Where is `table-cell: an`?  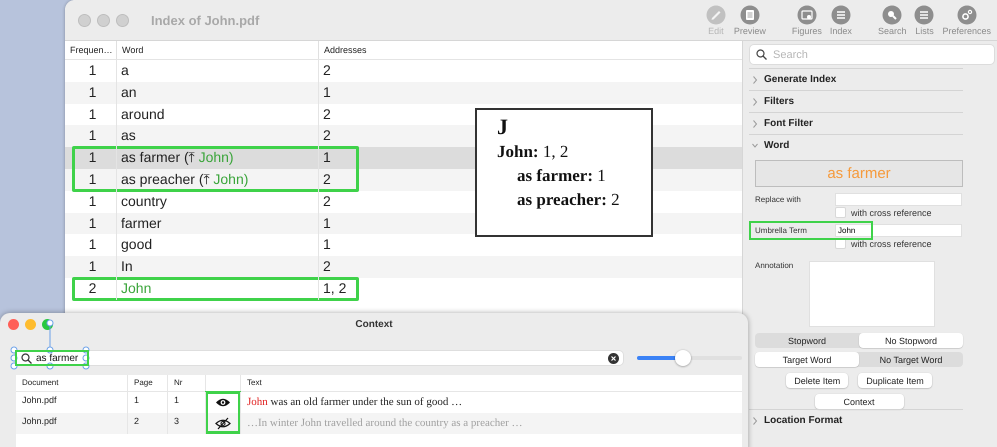
table-cell: an is located at coordinates (217, 93).